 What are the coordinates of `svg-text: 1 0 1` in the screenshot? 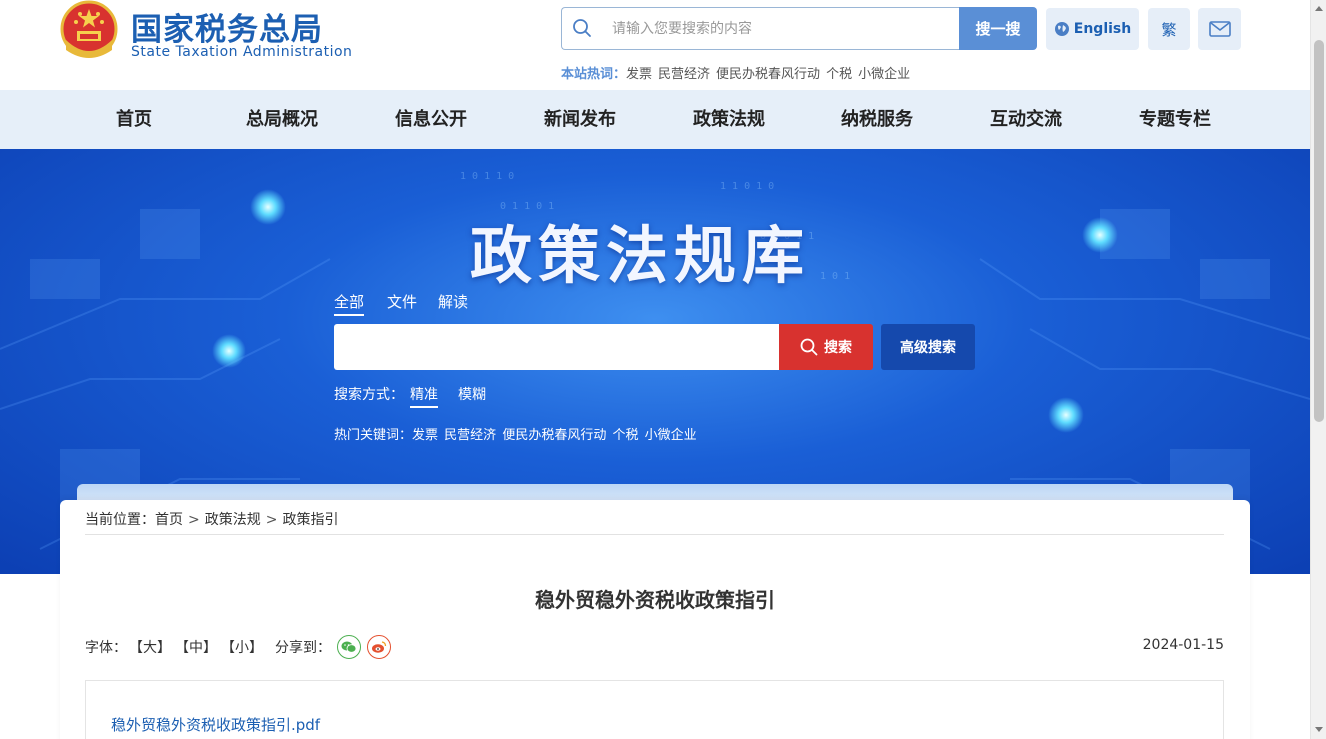 It's located at (835, 276).